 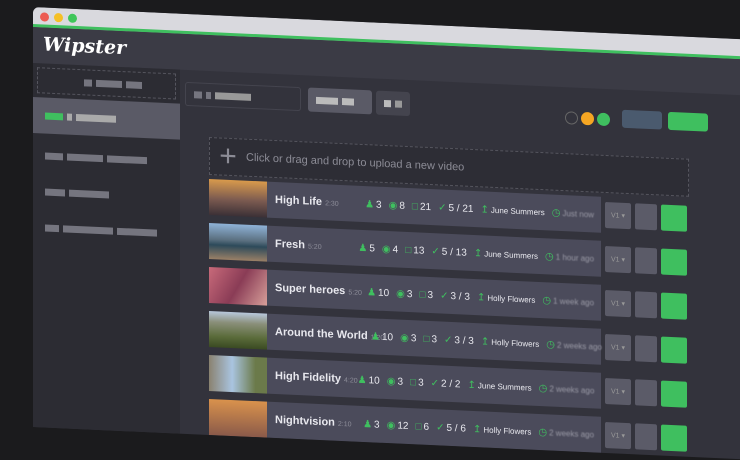 What do you see at coordinates (310, 289) in the screenshot?
I see `video-title: Super heroes` at bounding box center [310, 289].